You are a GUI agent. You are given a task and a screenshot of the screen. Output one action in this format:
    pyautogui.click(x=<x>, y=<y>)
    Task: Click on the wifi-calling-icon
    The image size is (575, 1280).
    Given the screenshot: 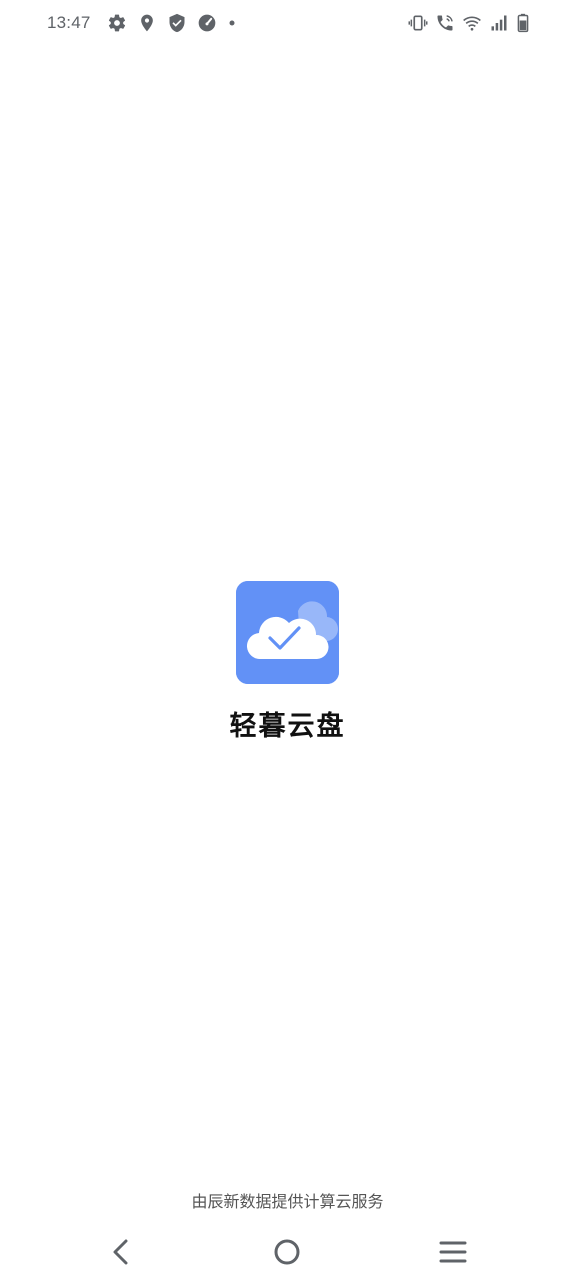 What is the action you would take?
    pyautogui.click(x=445, y=23)
    